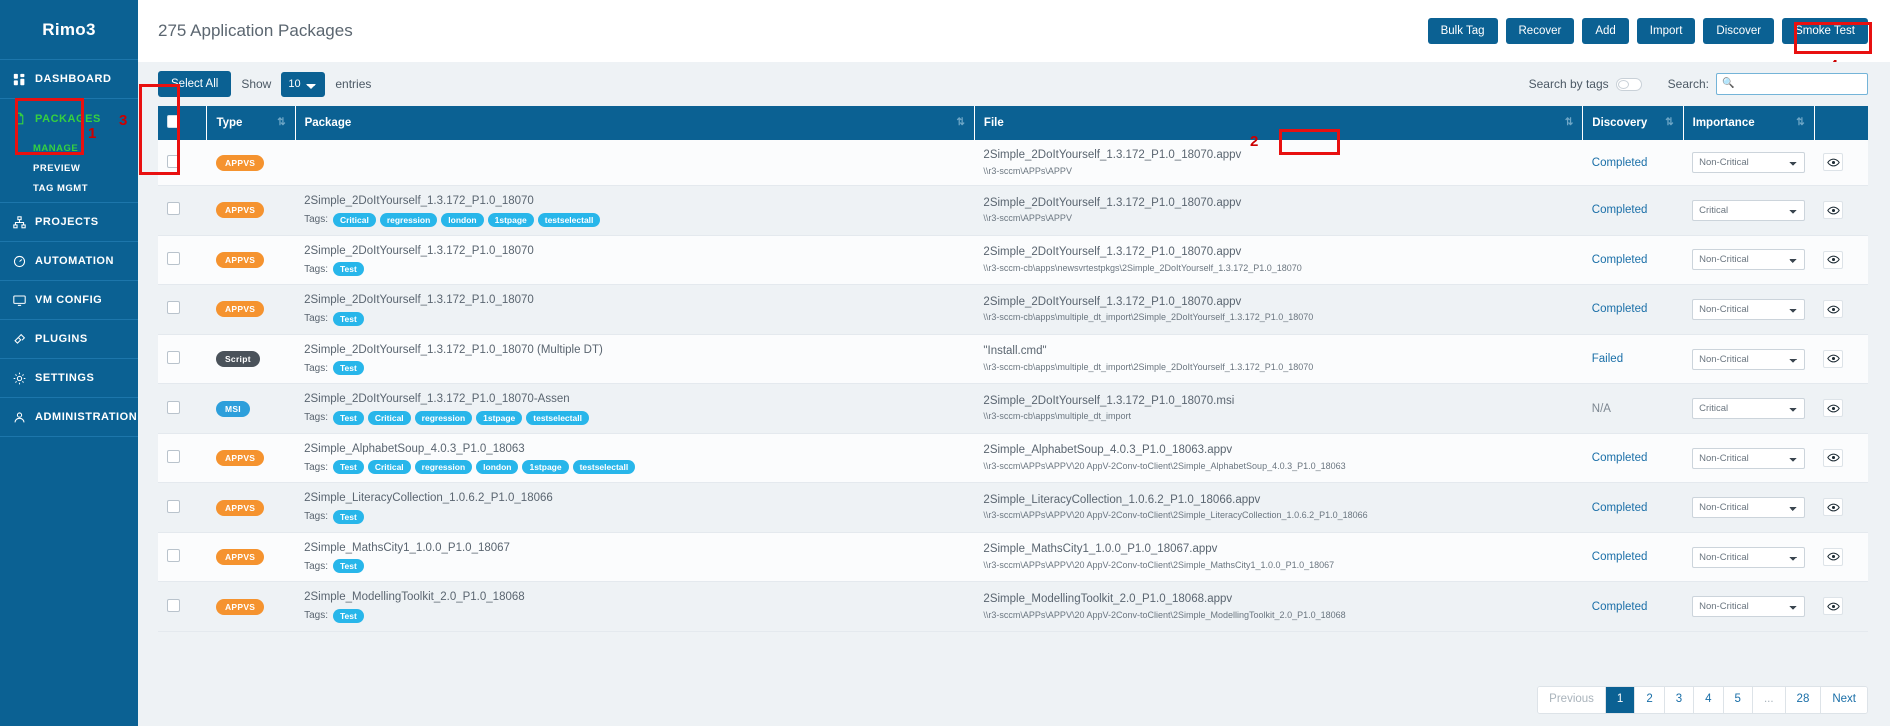 The image size is (1890, 726). Describe the element at coordinates (195, 84) in the screenshot. I see `select-all-button: Select All` at that location.